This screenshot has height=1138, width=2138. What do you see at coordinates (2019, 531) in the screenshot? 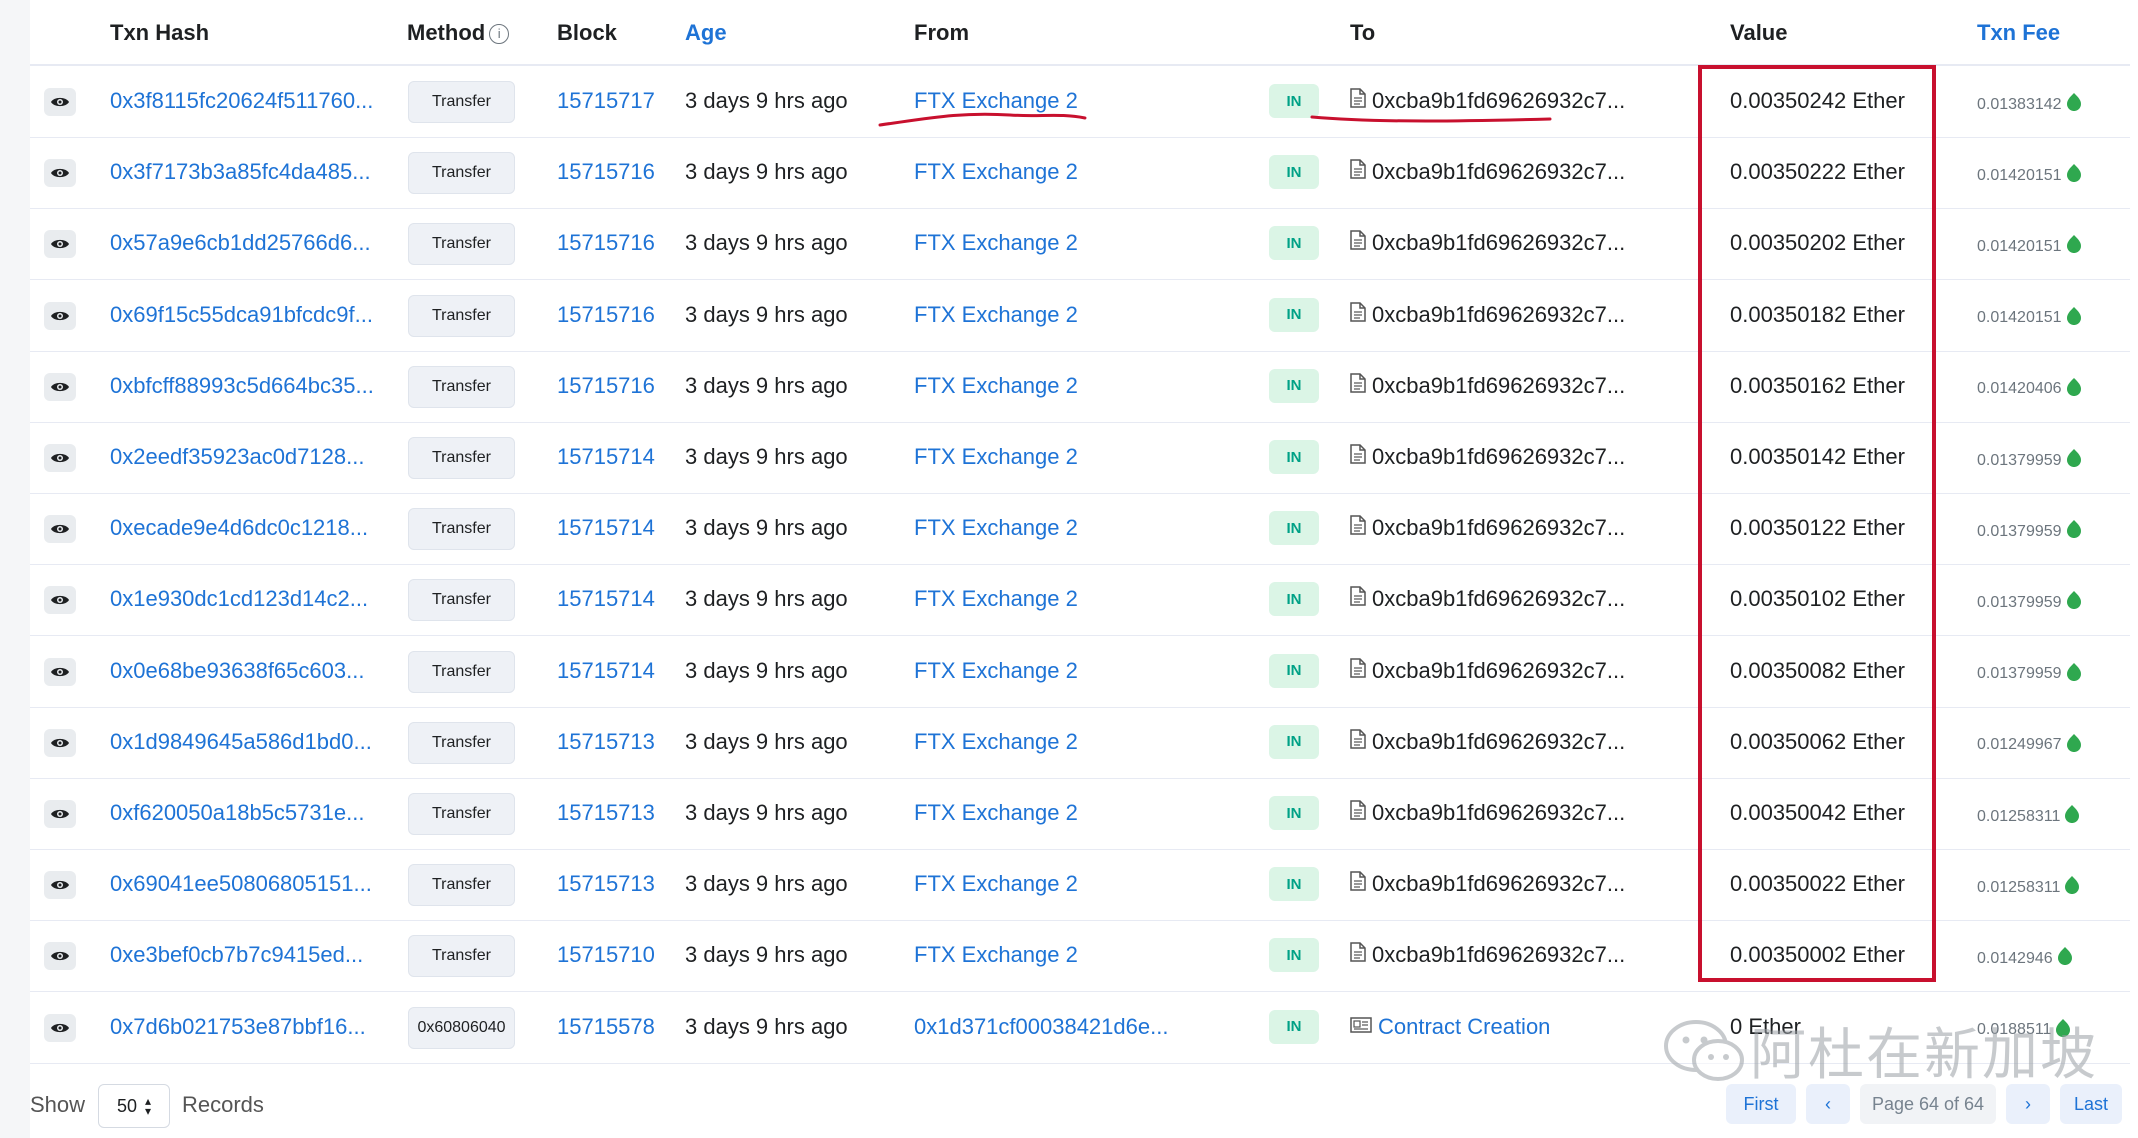
I see `txn-fee-text: 0.01379959` at bounding box center [2019, 531].